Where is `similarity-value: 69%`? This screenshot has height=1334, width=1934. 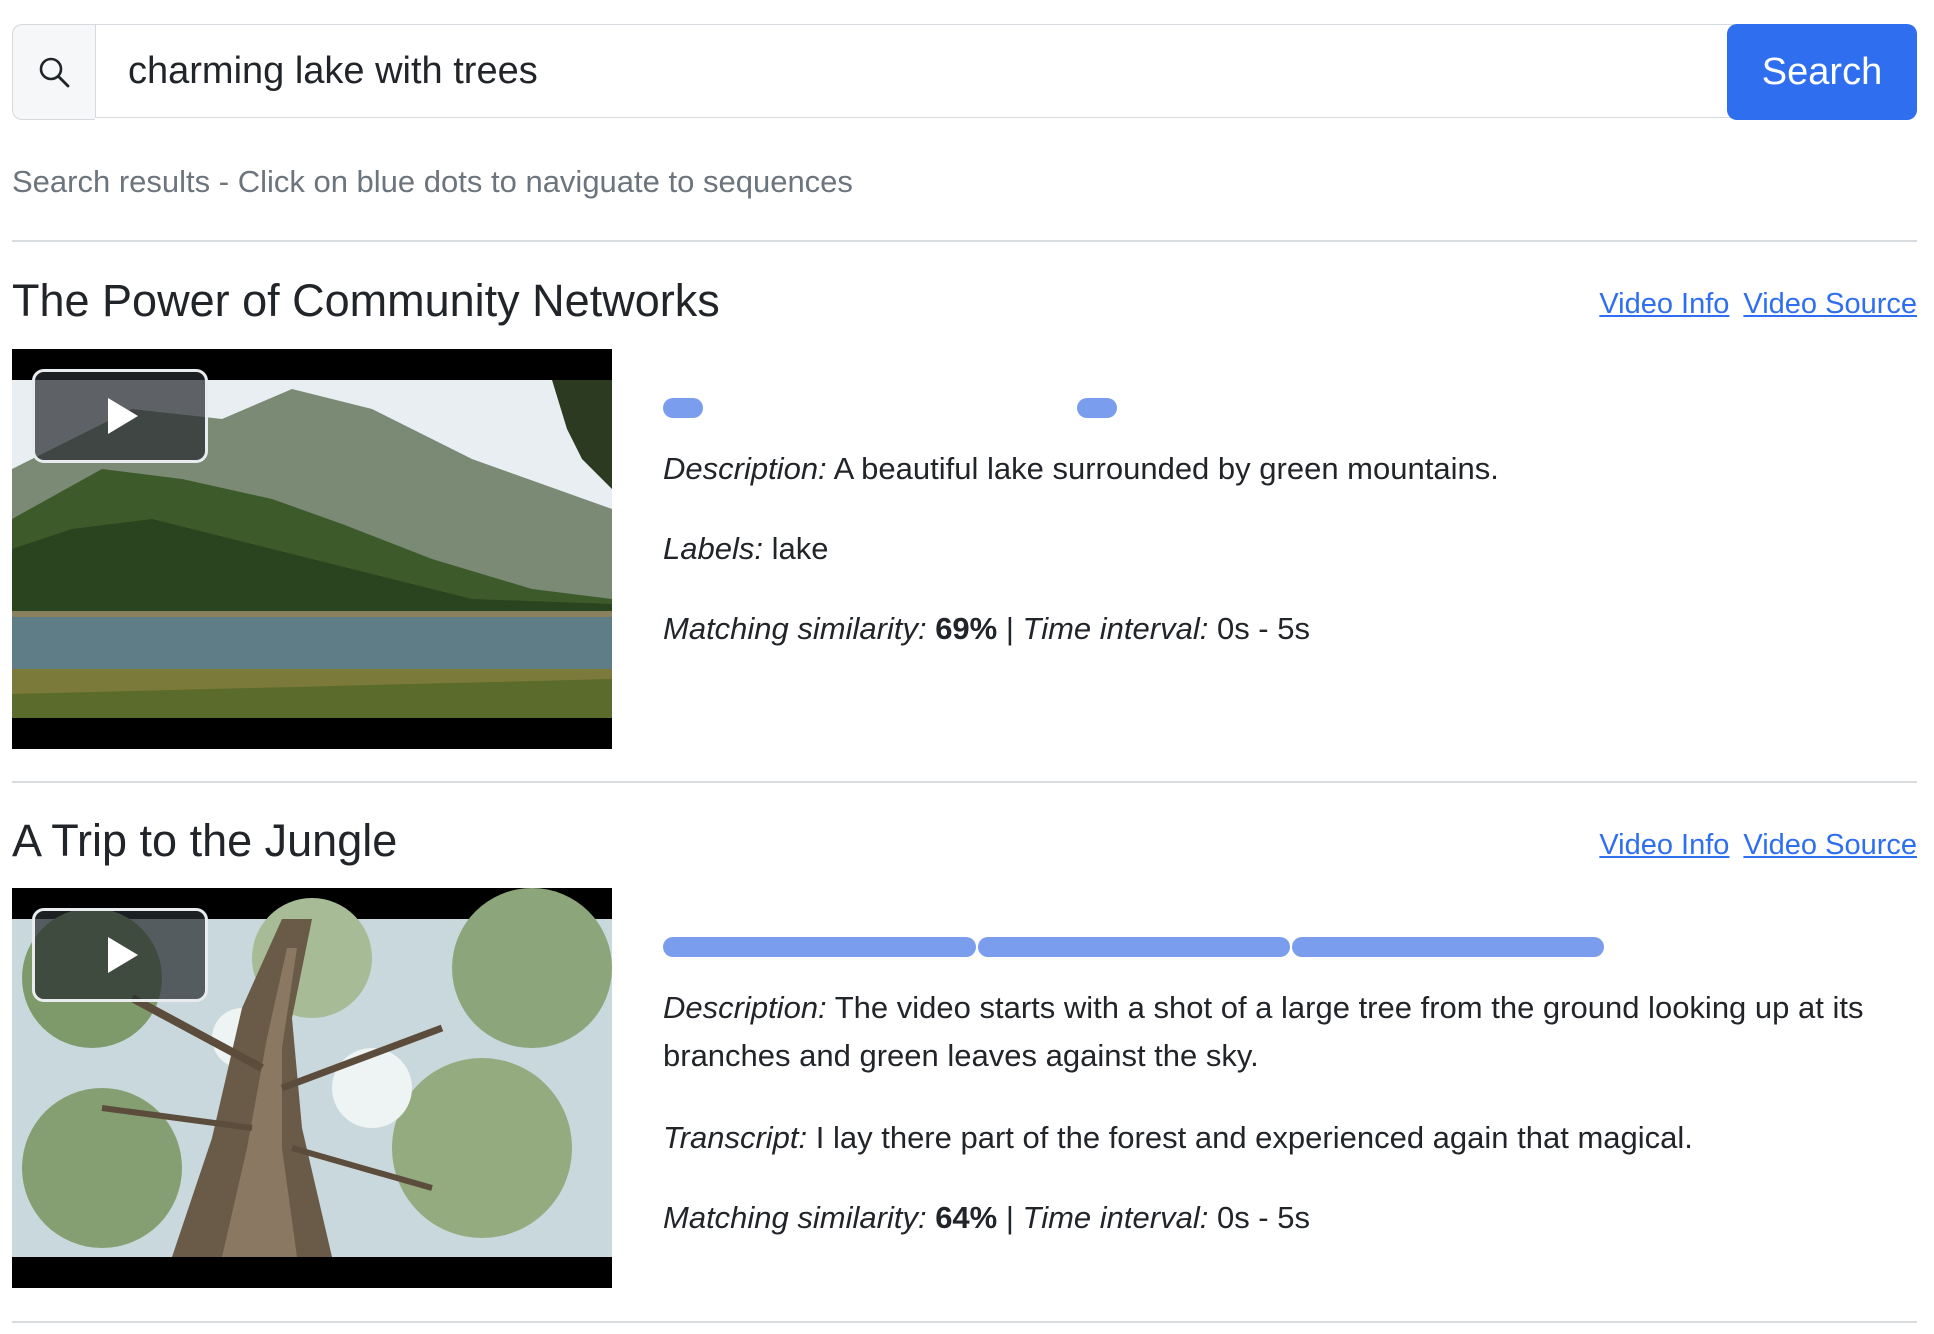
similarity-value: 69% is located at coordinates (966, 628).